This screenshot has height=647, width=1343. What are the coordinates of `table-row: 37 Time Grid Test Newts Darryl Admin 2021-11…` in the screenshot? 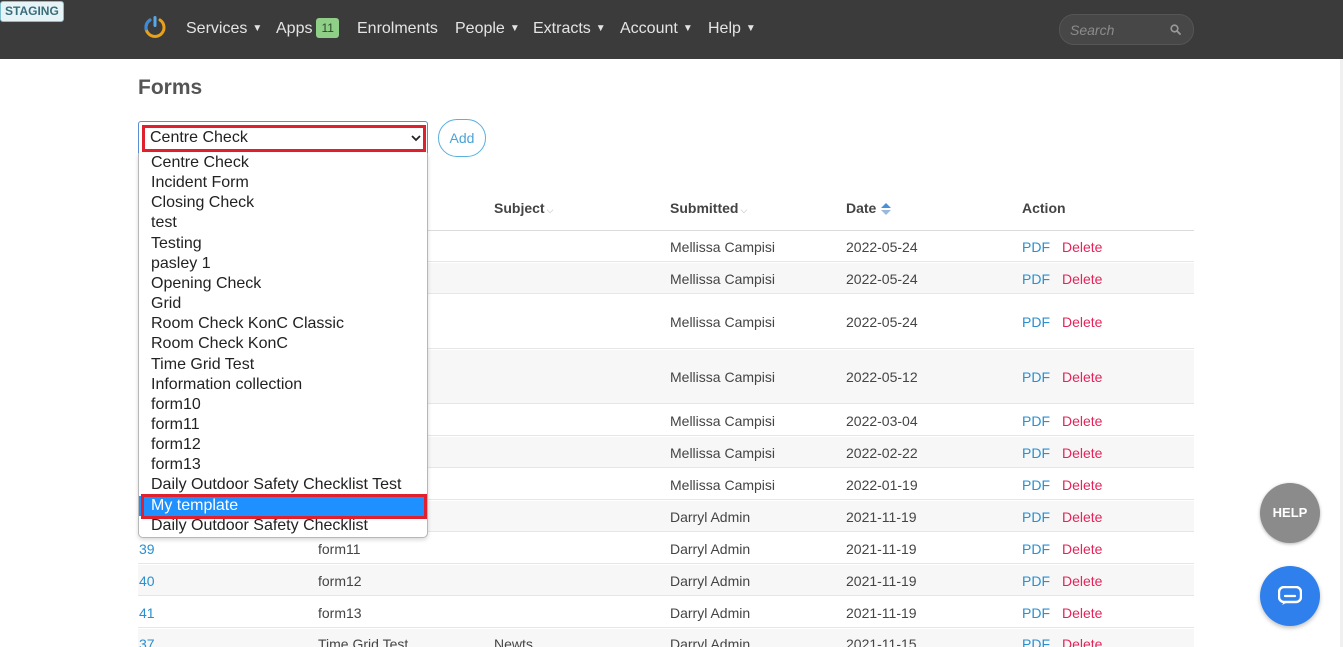 It's located at (666, 638).